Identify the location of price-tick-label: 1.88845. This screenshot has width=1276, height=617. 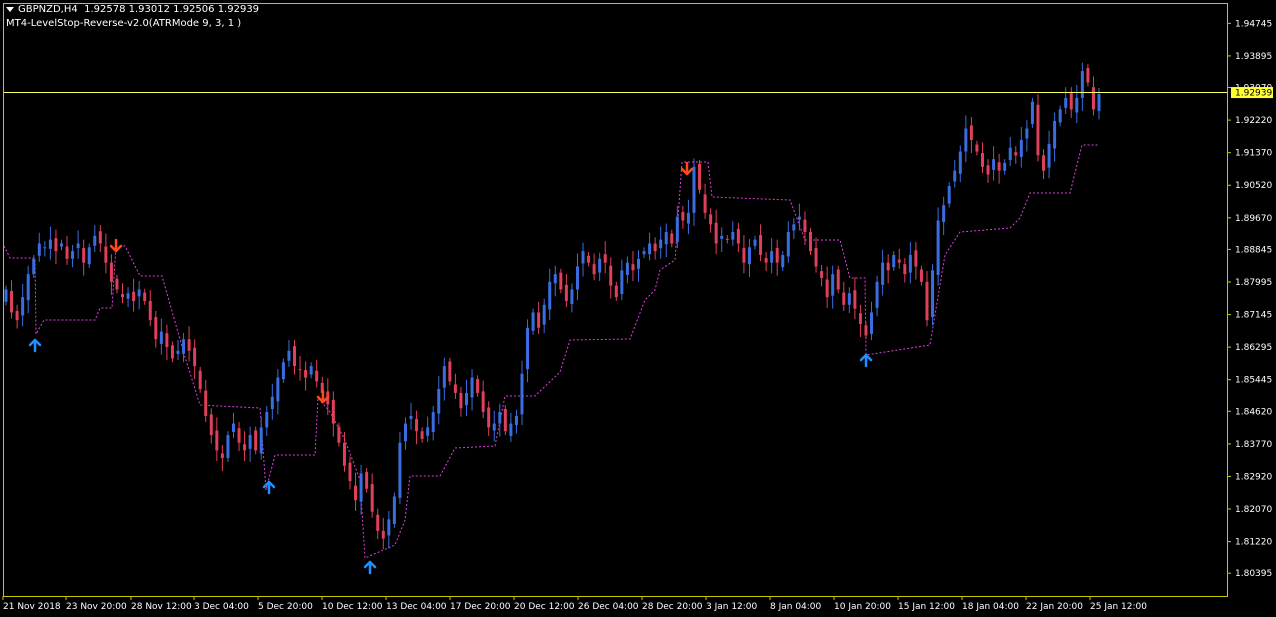
(1253, 250).